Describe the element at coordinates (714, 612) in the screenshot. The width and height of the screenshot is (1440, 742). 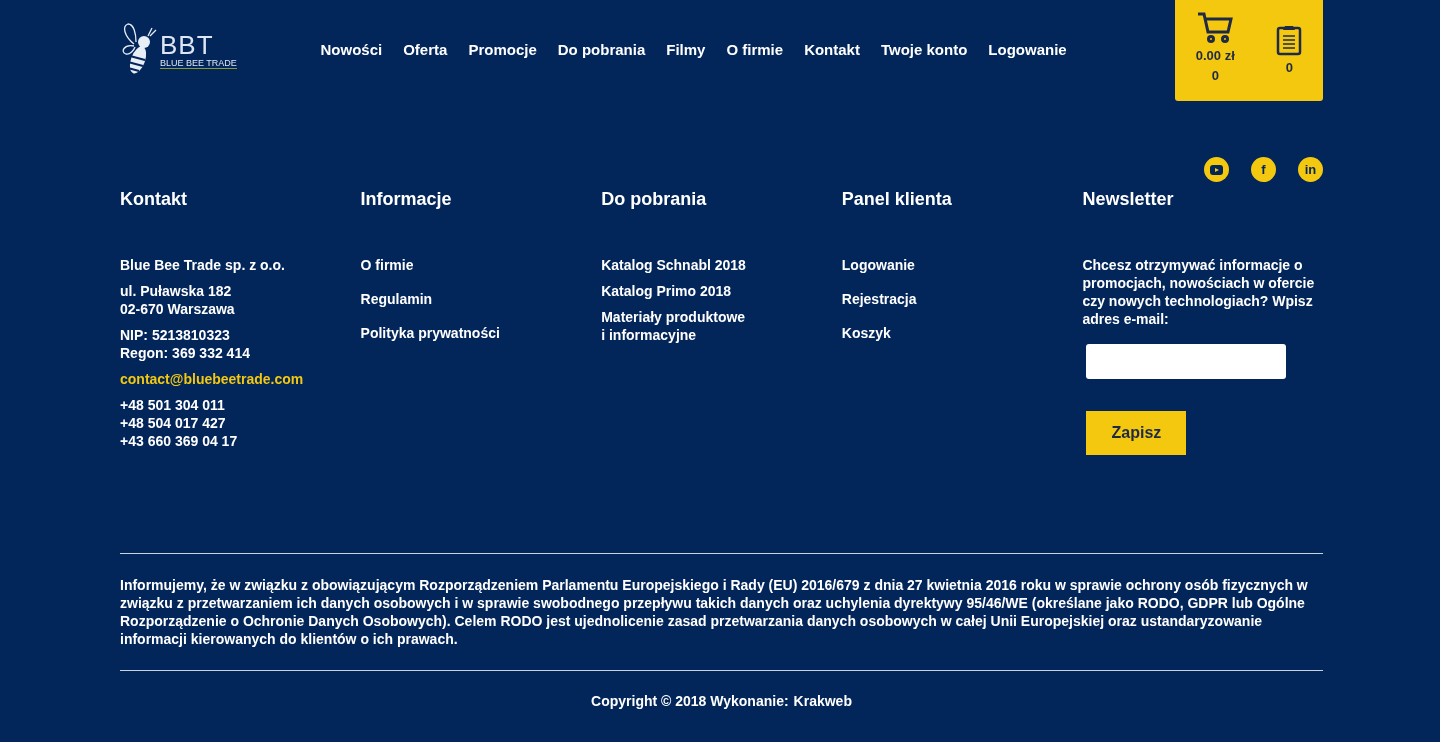
I see `privacy-notice: Informujemy, że w związku z obowiązującym Rozporządzeniem Parlamentu Europejskiego i Rady (EU) 2016/679 z dnia 27 kwietnia 2016 roku w sprawie ochrony osób fizycznych w związku z przetwarzaniem ich danych osobowych i w sprawie swobodnego przepływu takich danych oraz uchylenia dyrektywy 95/46/WE (określane jako RODO, GDPR lub Ogólne Rozporządzenie o Ochronie Danych Osobowych). Celem RODO jest ujednolicenie zasad przetwarzania danych osobowych w całej Unii Europejskiej oraz ustandaryzowanie informacji kierowanych do klientów o ich prawach.` at that location.